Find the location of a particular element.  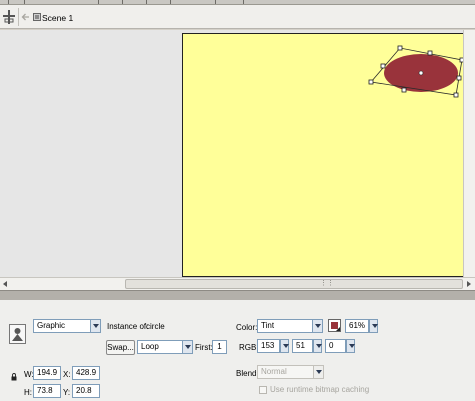

loop-mode-select: Loop is located at coordinates (160, 347).